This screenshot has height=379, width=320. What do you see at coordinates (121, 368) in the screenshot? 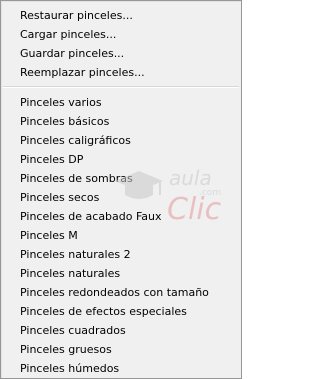
I see `menu-item-pinceles-humedos: Pinceles húmedos` at bounding box center [121, 368].